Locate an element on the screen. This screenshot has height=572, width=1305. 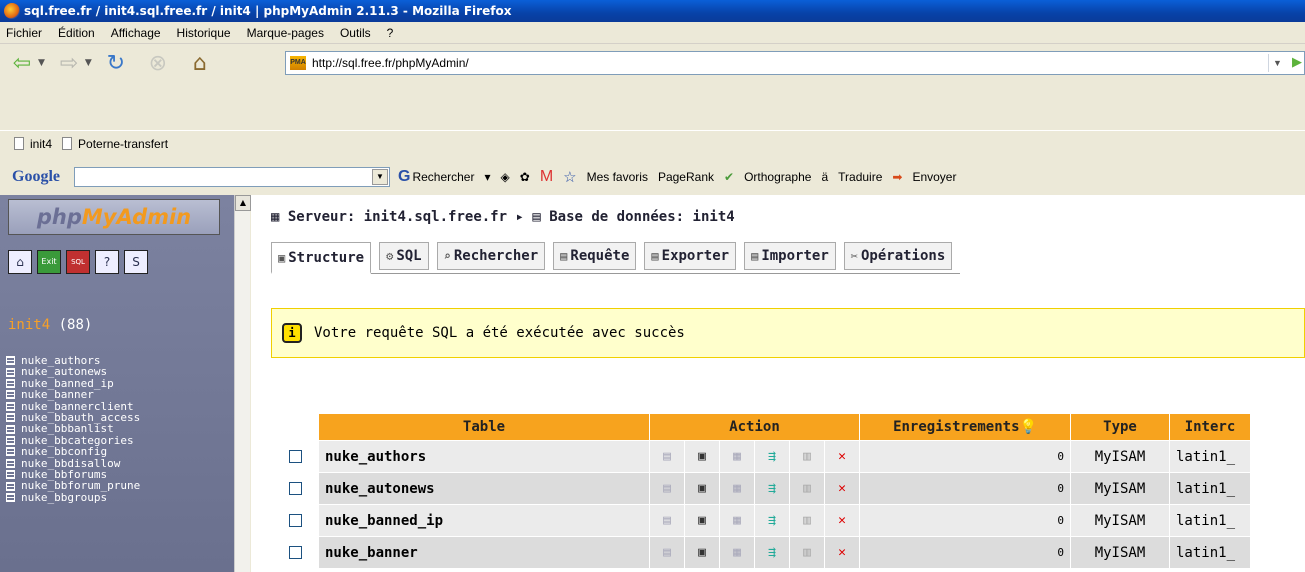
forward-arrow-icon: ⇨ is located at coordinates (69, 63).